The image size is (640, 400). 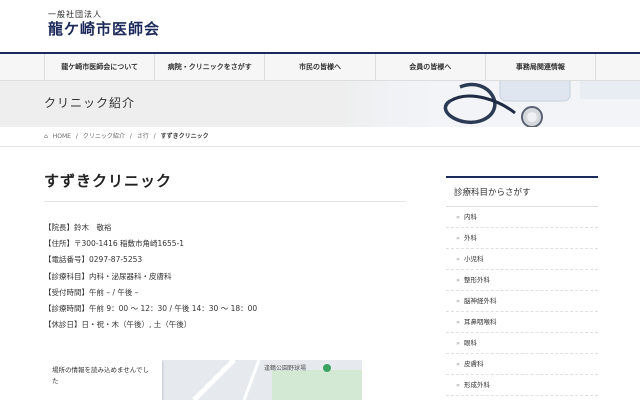 I want to click on clinic-reception-hours: 【受付時間】午前 – / 午後 –, so click(x=91, y=292).